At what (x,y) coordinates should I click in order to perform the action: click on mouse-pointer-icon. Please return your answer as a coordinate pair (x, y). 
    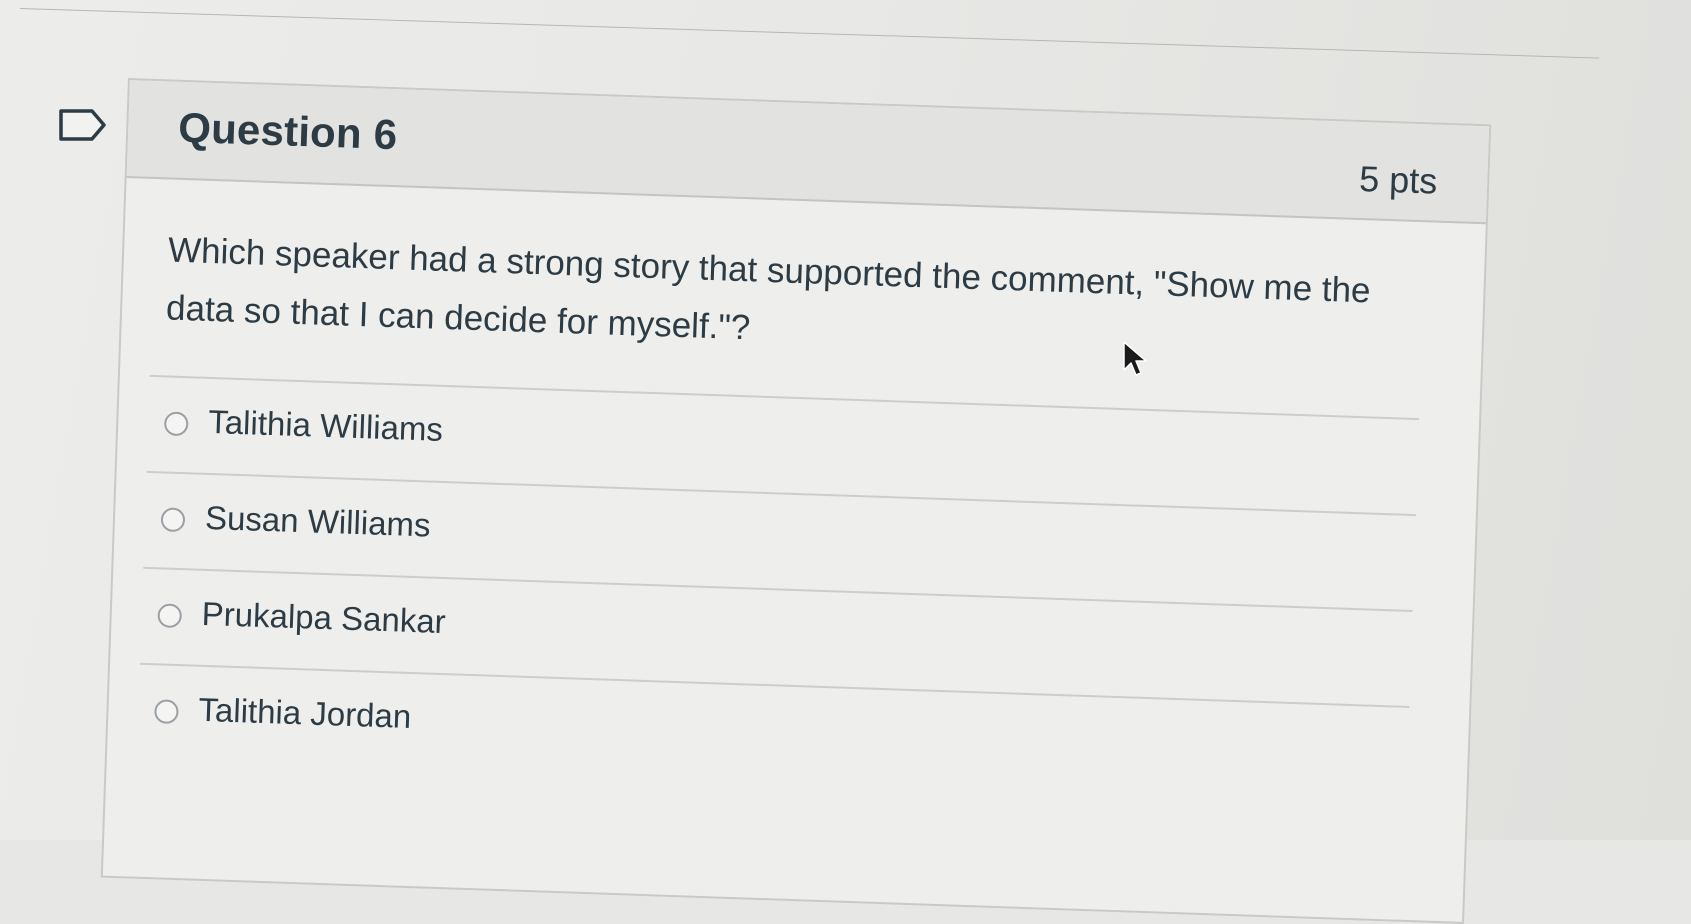
    Looking at the image, I should click on (1135, 358).